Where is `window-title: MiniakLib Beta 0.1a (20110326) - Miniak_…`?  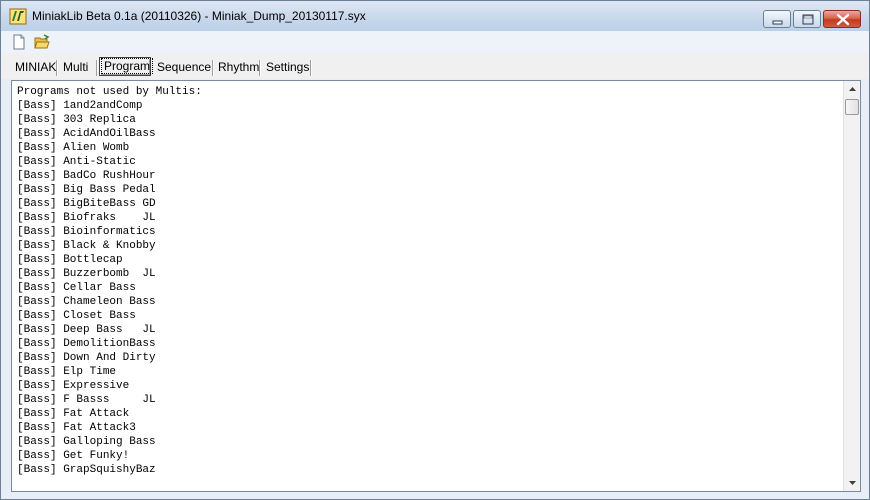 window-title: MiniakLib Beta 0.1a (20110326) - Miniak_… is located at coordinates (199, 16).